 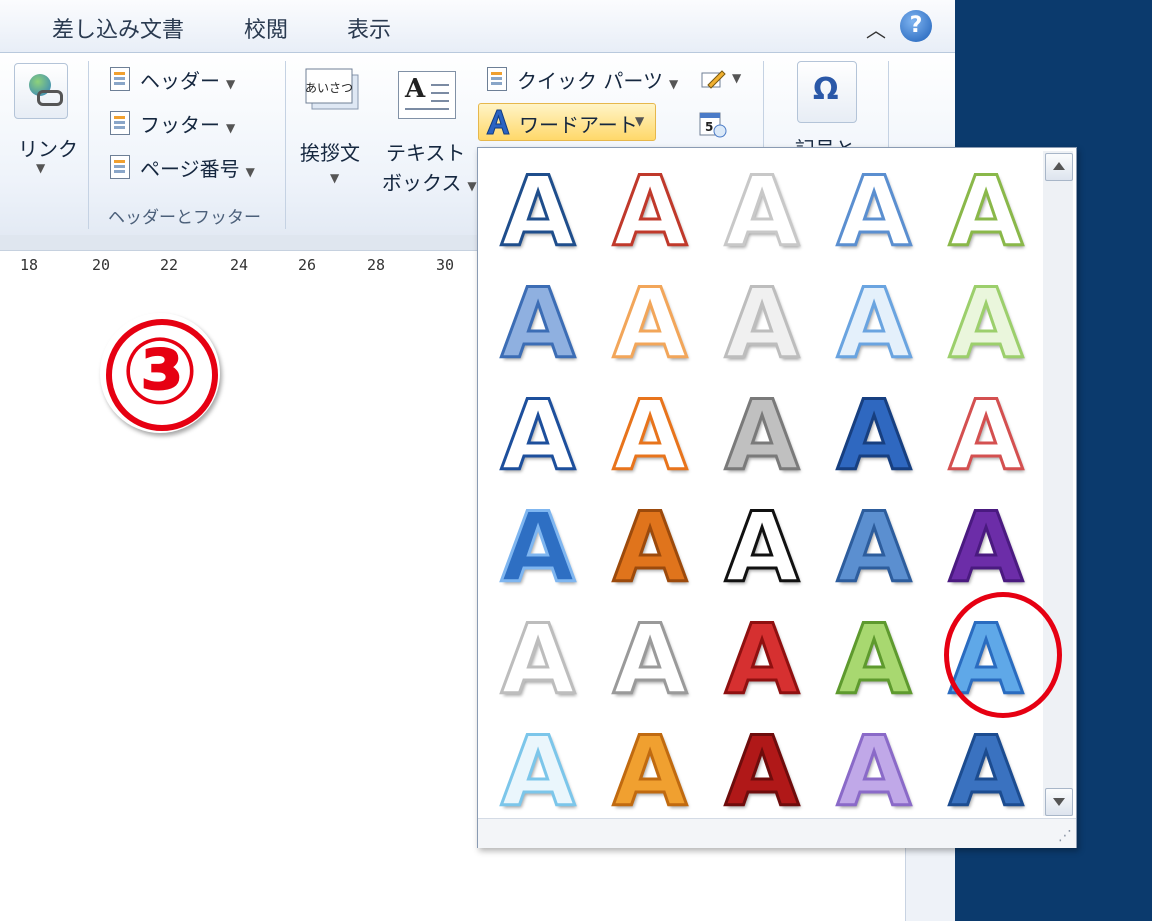 What do you see at coordinates (986, 772) in the screenshot?
I see `wordart-style-30: A` at bounding box center [986, 772].